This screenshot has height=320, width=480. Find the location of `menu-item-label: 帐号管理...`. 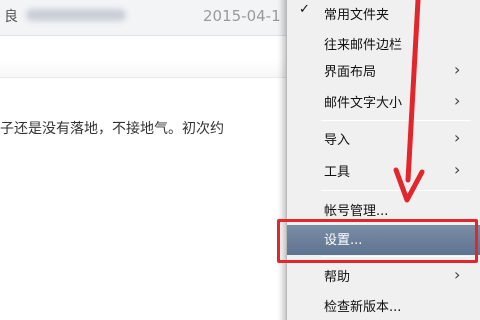

menu-item-label: 帐号管理... is located at coordinates (356, 211).